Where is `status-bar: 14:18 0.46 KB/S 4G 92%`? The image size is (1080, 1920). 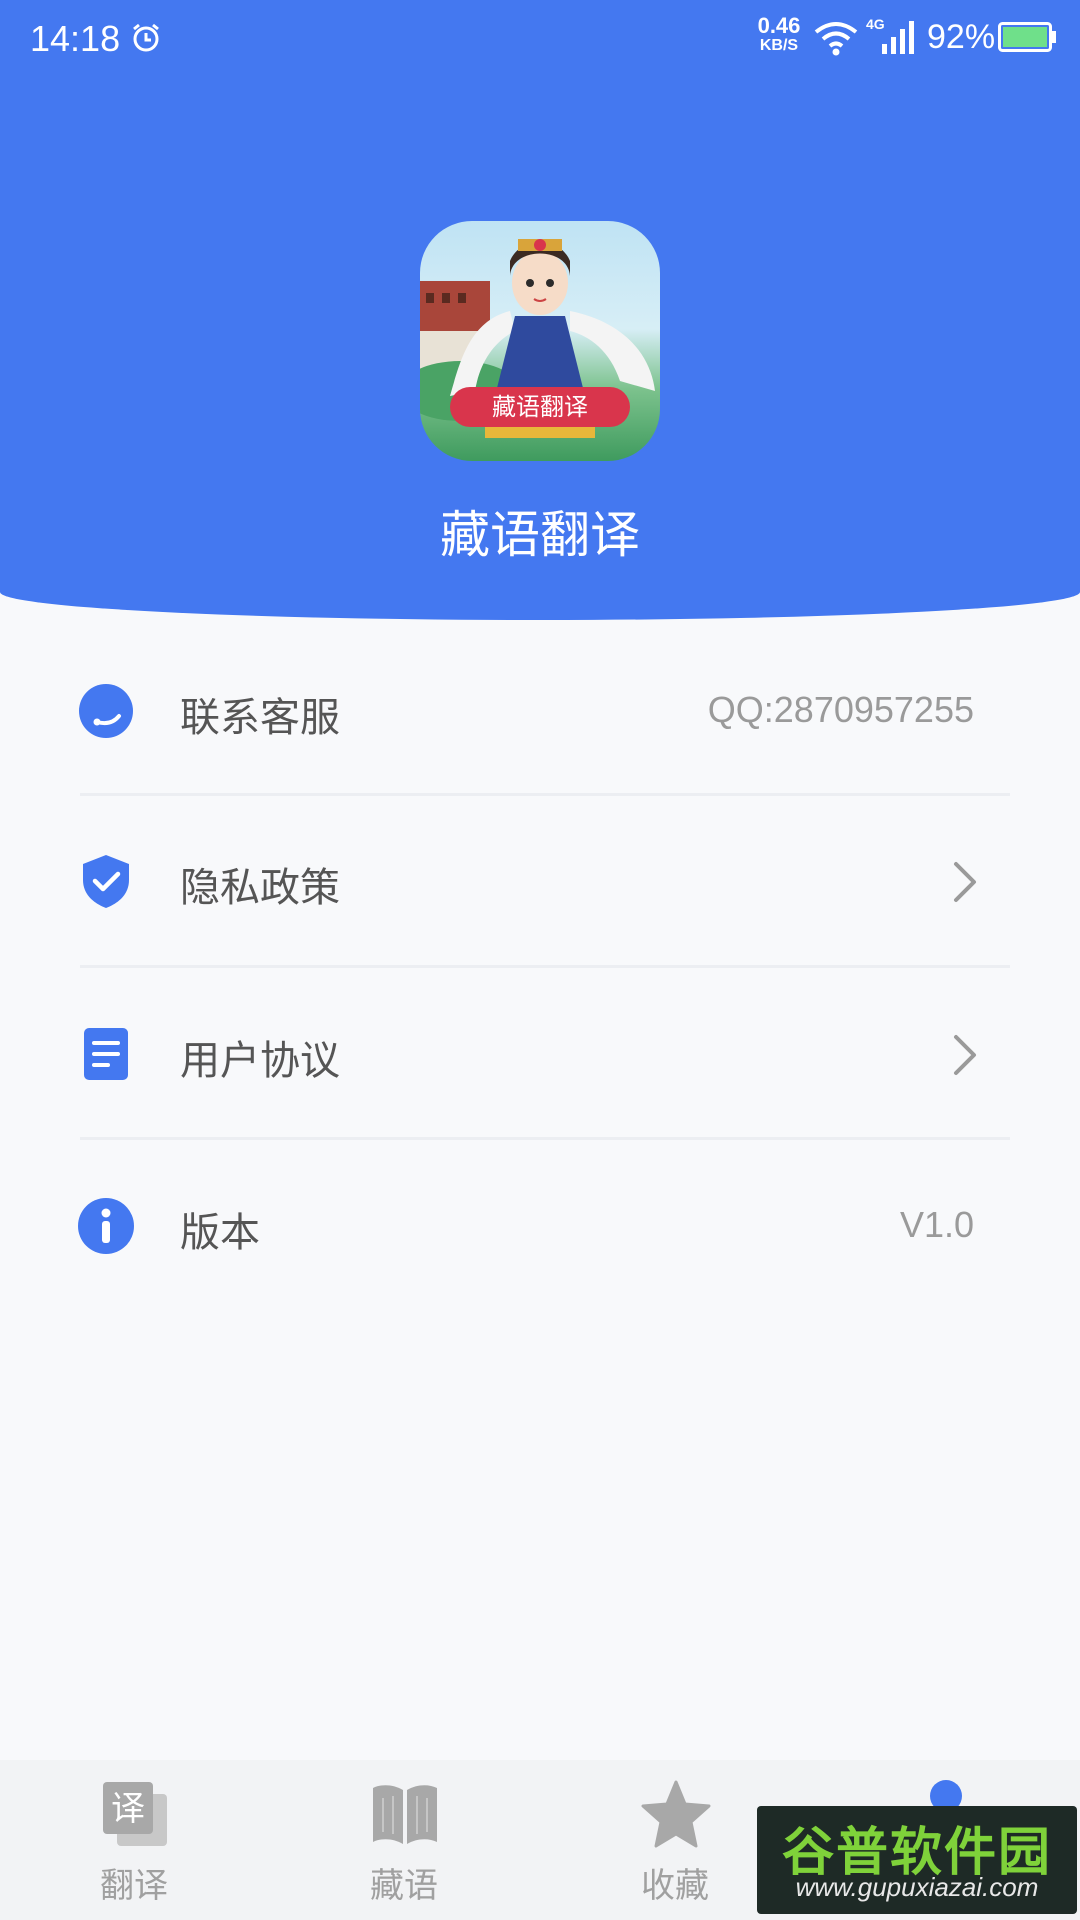
status-bar: 14:18 0.46 KB/S 4G 92% is located at coordinates (540, 40).